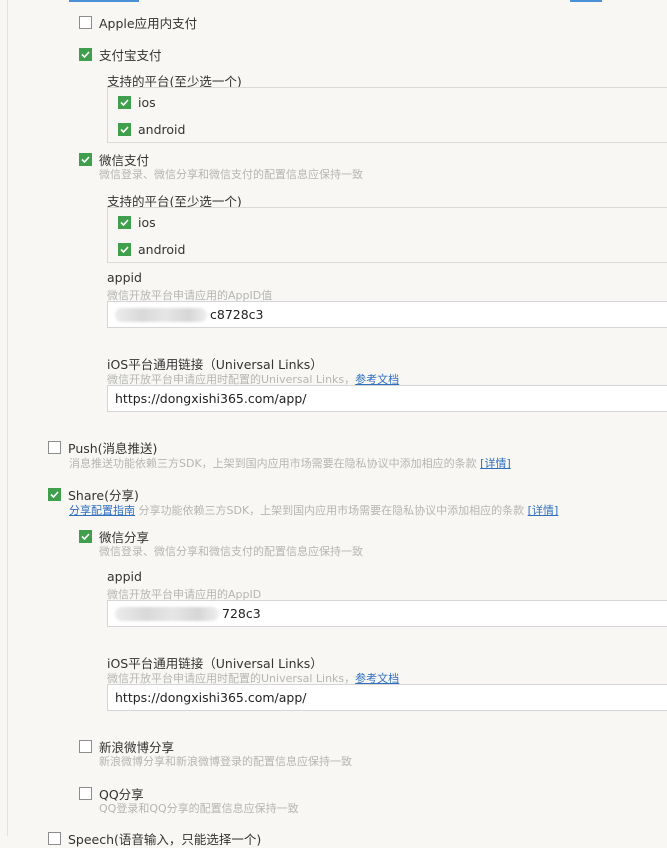 The width and height of the screenshot is (667, 848). What do you see at coordinates (7, 418) in the screenshot?
I see `left-guide-line` at bounding box center [7, 418].